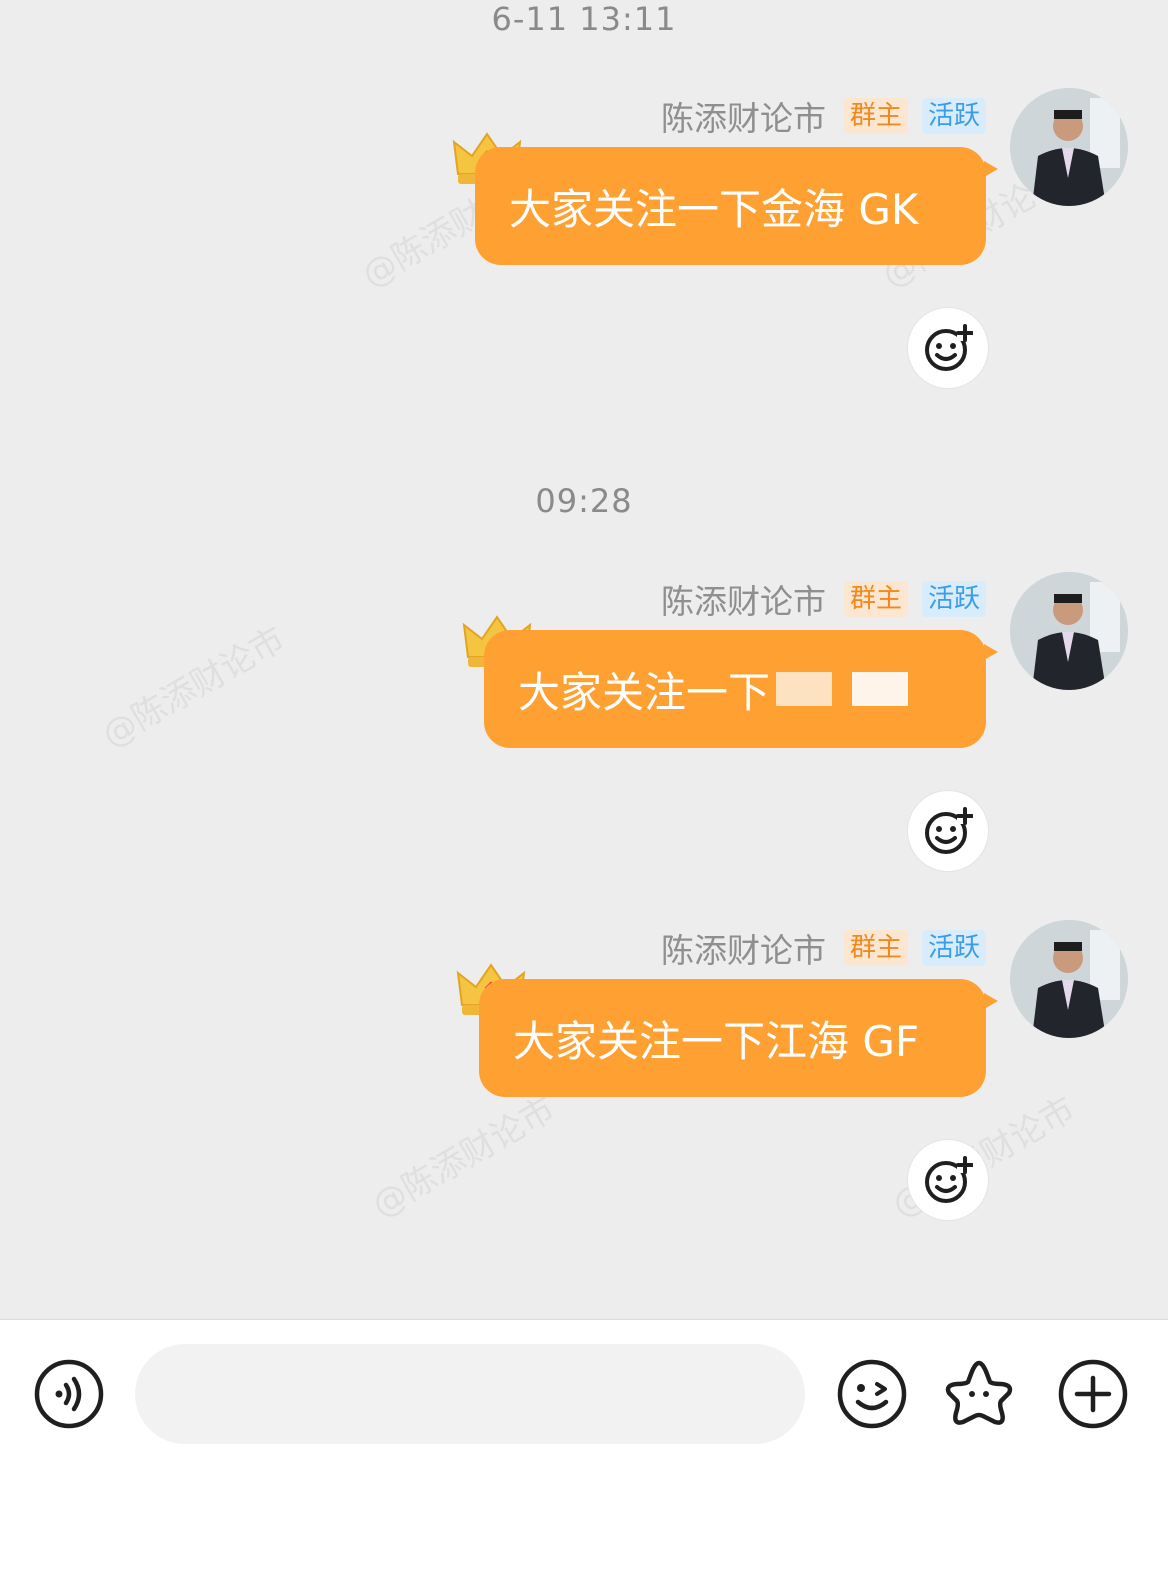 The height and width of the screenshot is (1579, 1168). I want to click on message-bubble: 大家关注一下, so click(741, 689).